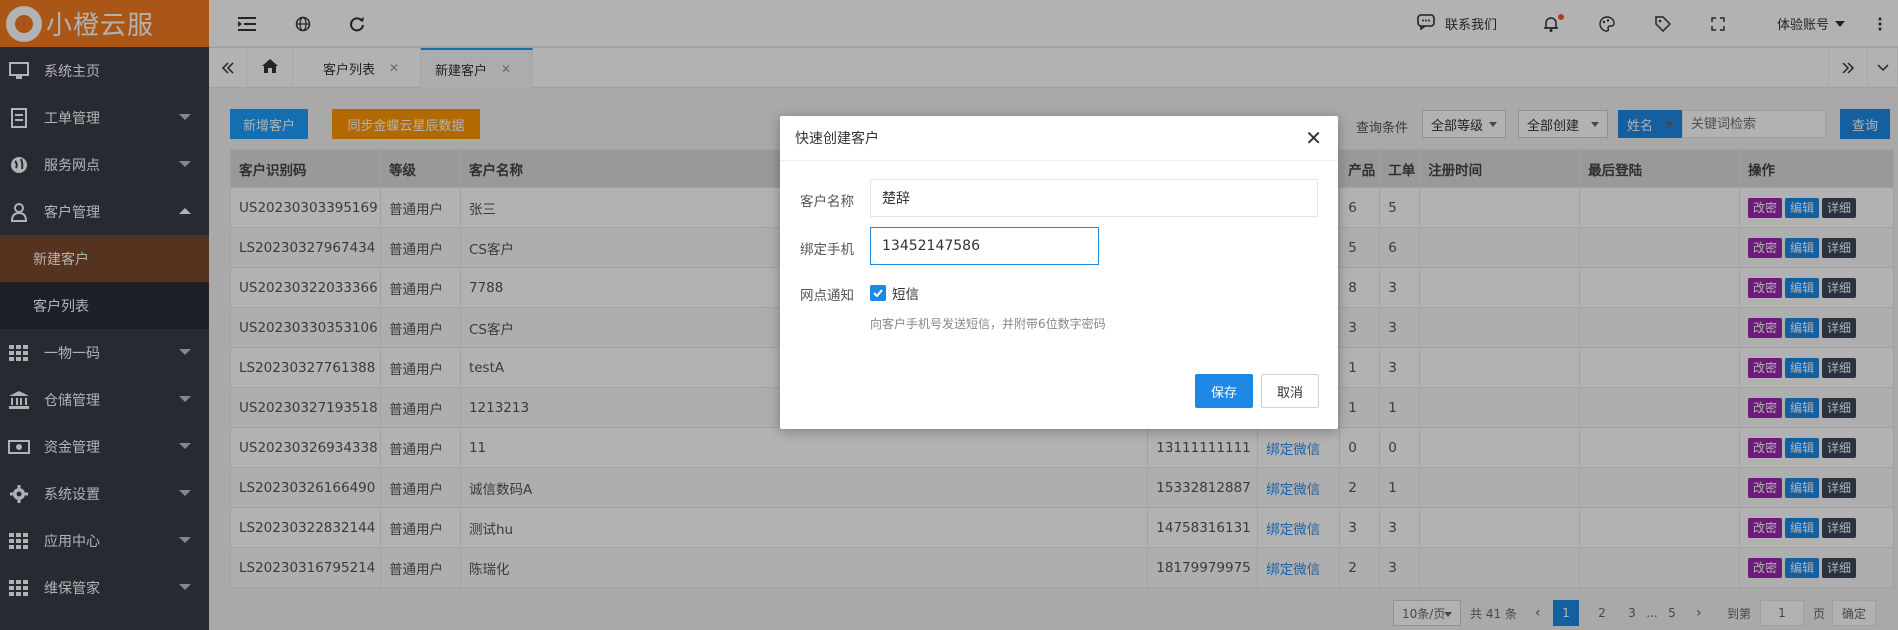 This screenshot has height=630, width=1898. What do you see at coordinates (837, 139) in the screenshot?
I see `dialog-title: 快速创建客户` at bounding box center [837, 139].